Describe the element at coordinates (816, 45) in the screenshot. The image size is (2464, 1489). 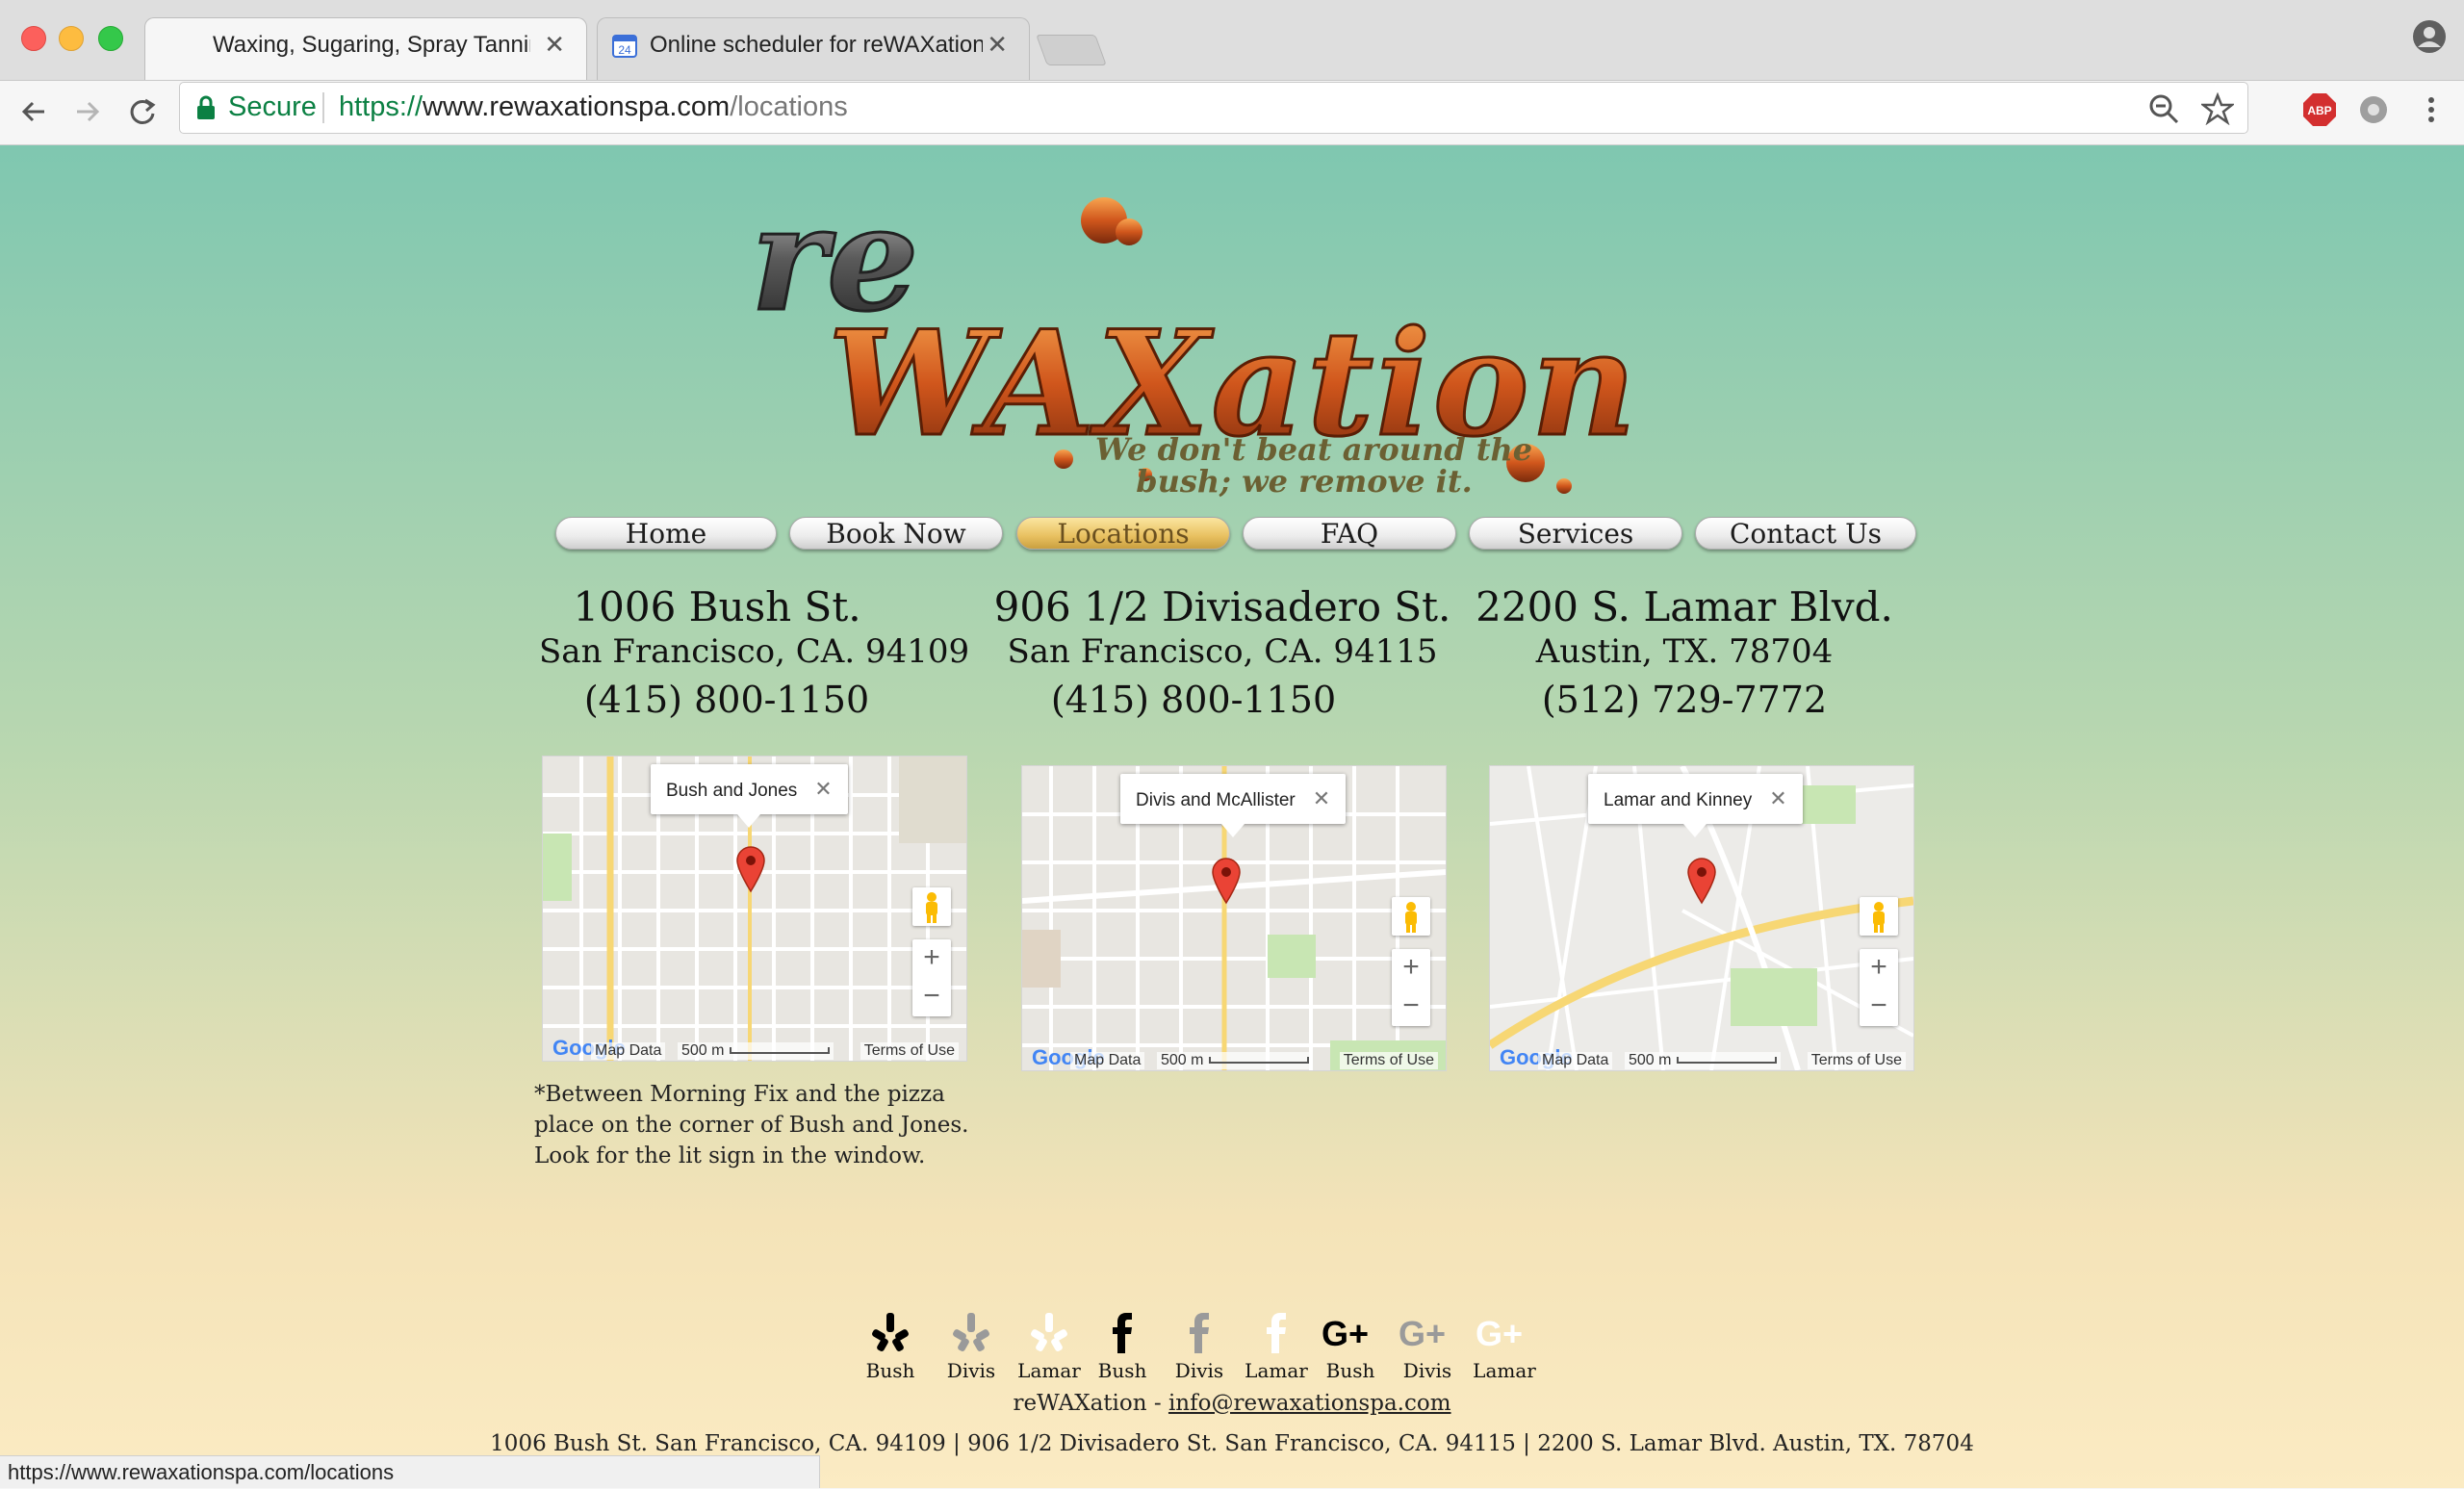
I see `tab-title: Online scheduler for reWAXation` at that location.